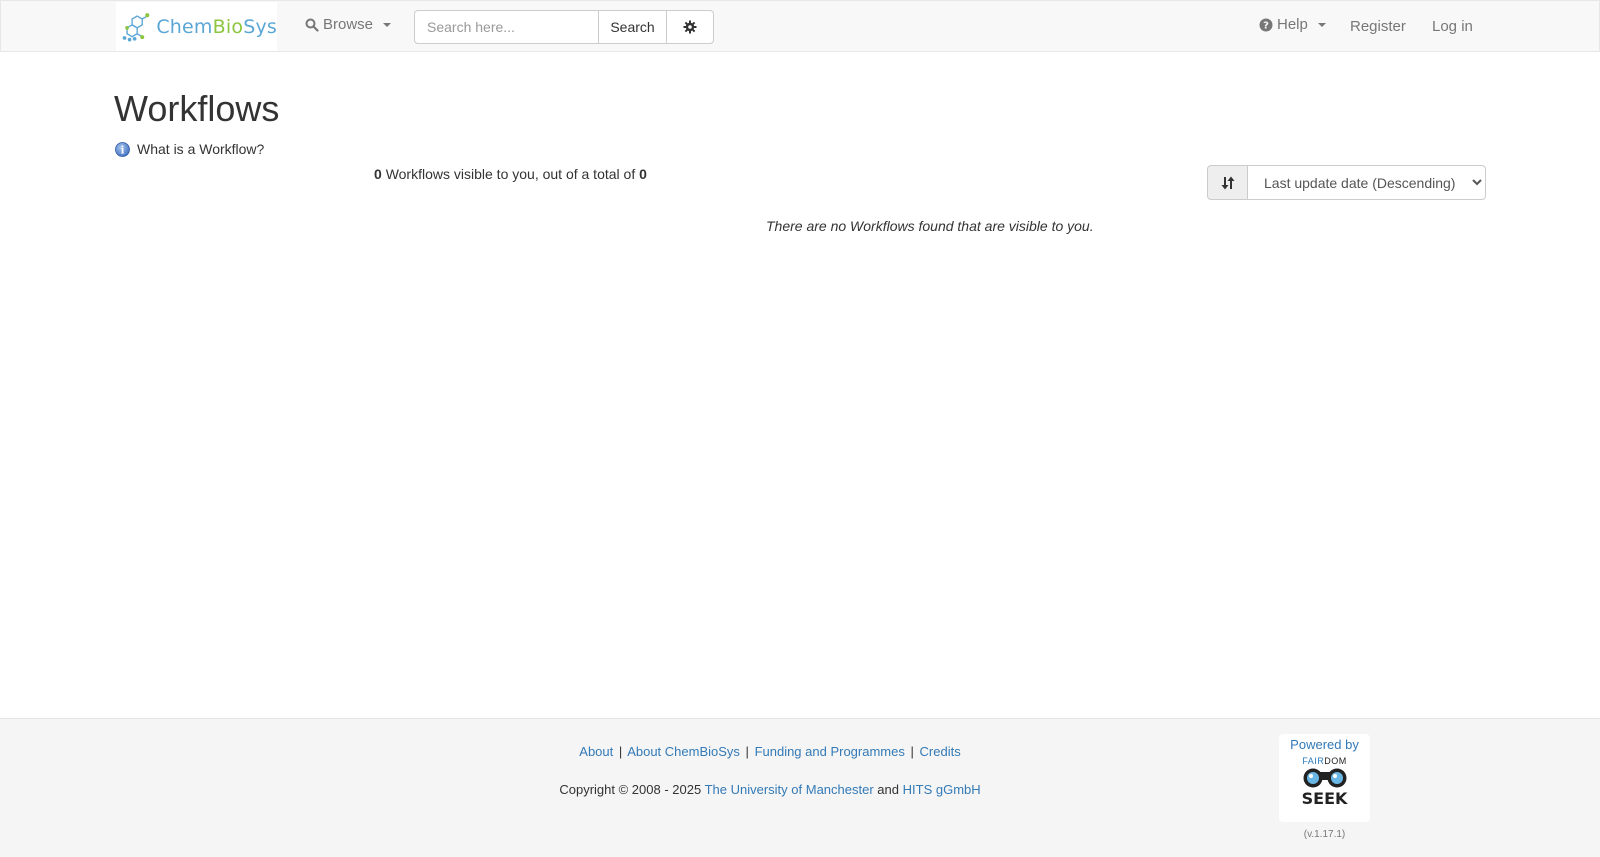 This screenshot has width=1600, height=857. I want to click on browse-label: Browse, so click(348, 24).